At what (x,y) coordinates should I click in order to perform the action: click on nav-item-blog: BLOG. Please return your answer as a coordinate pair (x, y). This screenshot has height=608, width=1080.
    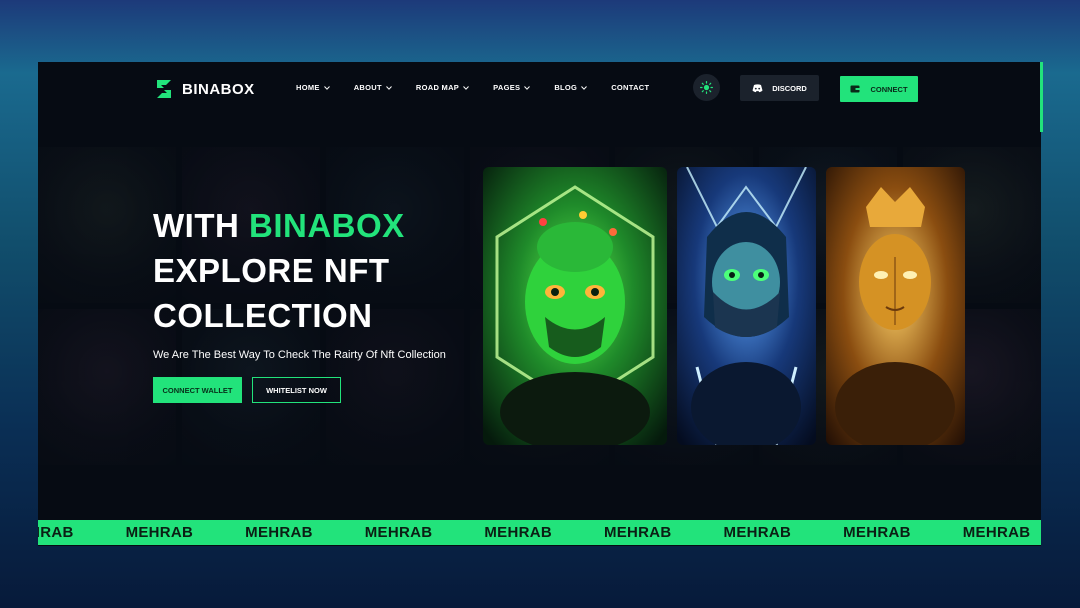
    Looking at the image, I should click on (571, 87).